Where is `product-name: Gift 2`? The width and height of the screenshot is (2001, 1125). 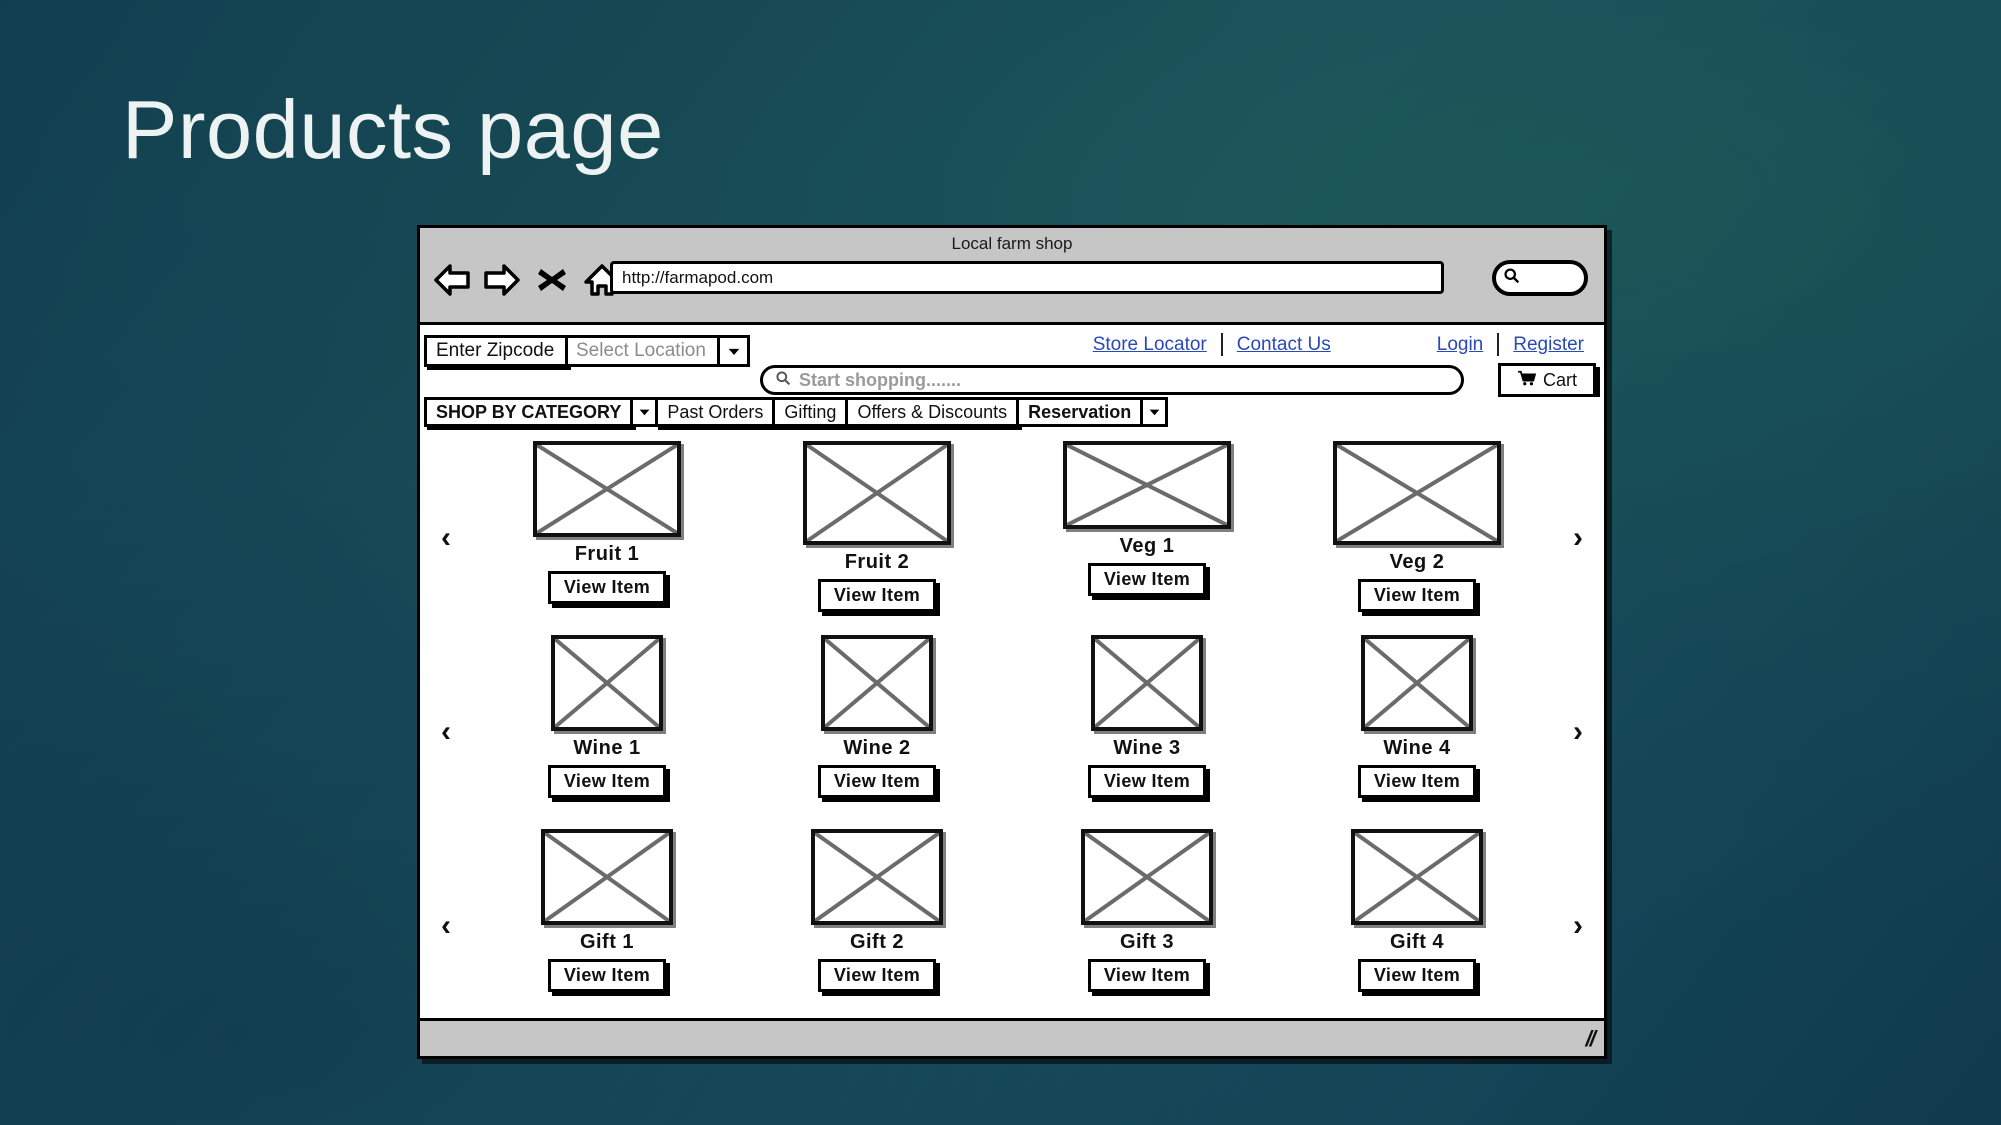 product-name: Gift 2 is located at coordinates (877, 942).